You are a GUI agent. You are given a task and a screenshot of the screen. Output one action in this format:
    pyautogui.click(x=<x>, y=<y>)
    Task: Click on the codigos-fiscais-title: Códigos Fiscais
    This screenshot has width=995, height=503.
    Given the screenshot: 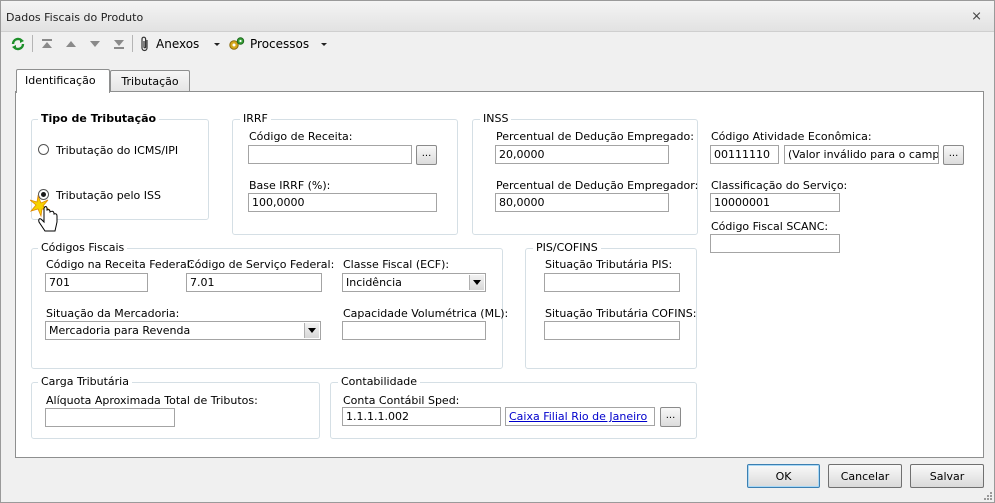 What is the action you would take?
    pyautogui.click(x=83, y=247)
    